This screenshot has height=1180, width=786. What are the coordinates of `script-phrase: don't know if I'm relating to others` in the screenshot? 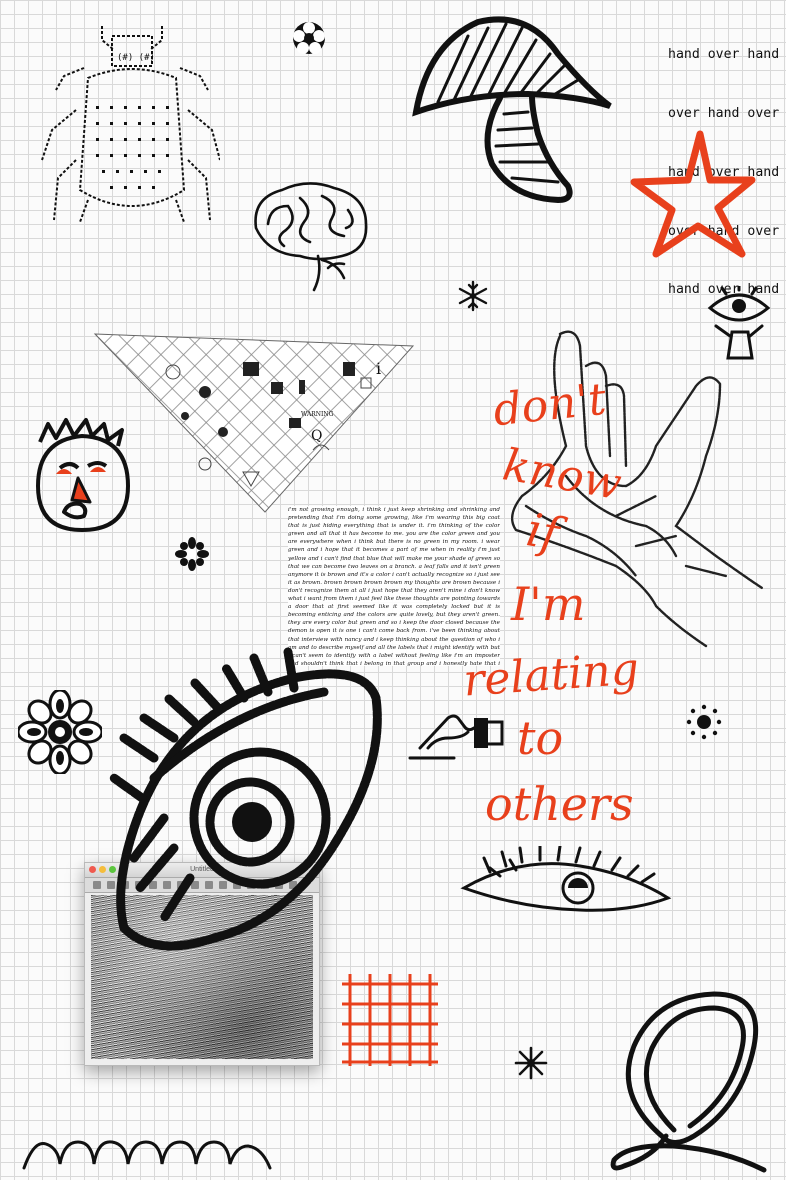 It's located at (555, 602).